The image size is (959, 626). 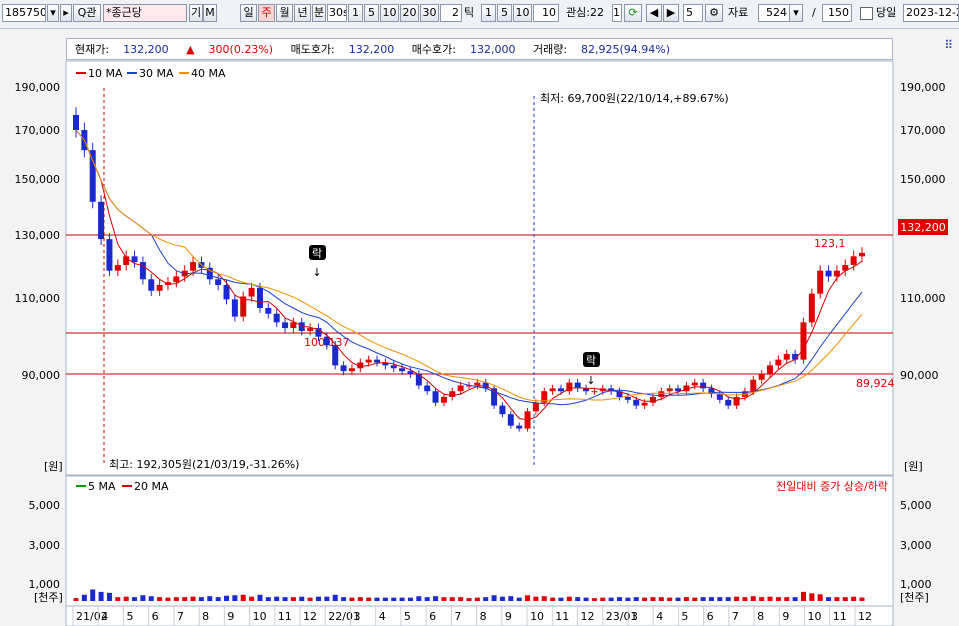 I want to click on price-legend: 10 MA 30 MA 40 MA, so click(x=151, y=73).